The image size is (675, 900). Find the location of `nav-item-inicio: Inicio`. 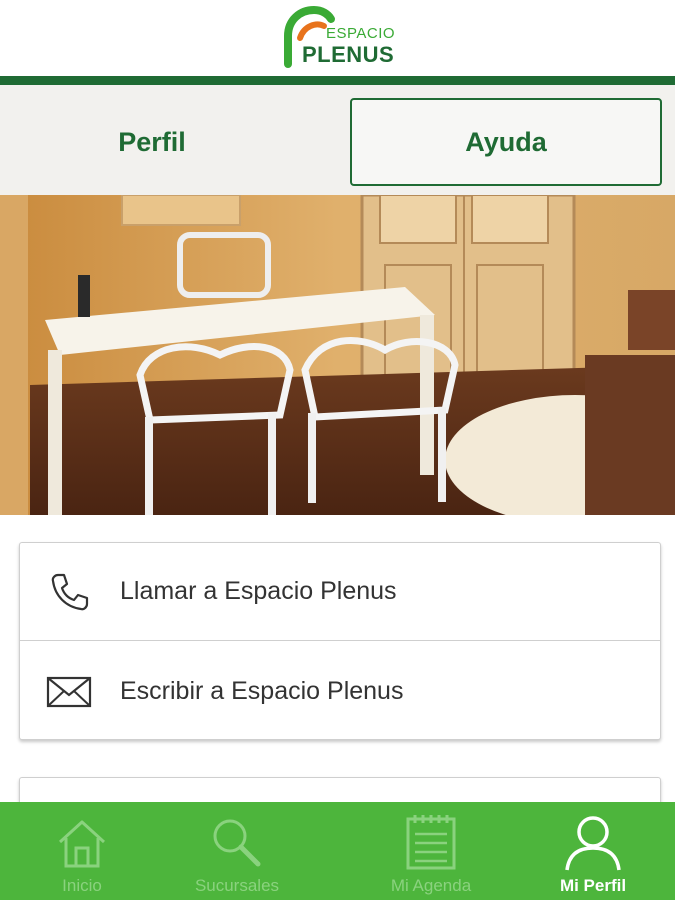

nav-item-inicio: Inicio is located at coordinates (82, 851).